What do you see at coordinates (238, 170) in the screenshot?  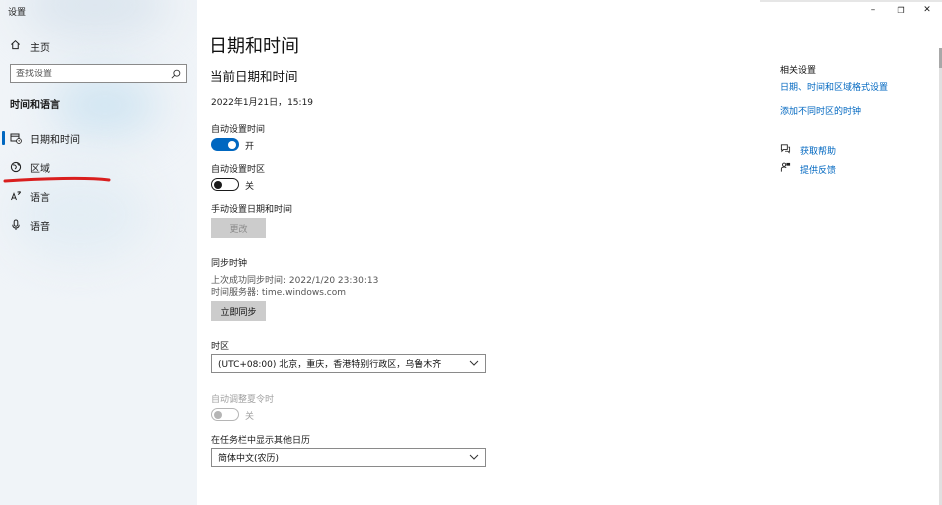 I see `auto-timezone-label: 自动设置时区` at bounding box center [238, 170].